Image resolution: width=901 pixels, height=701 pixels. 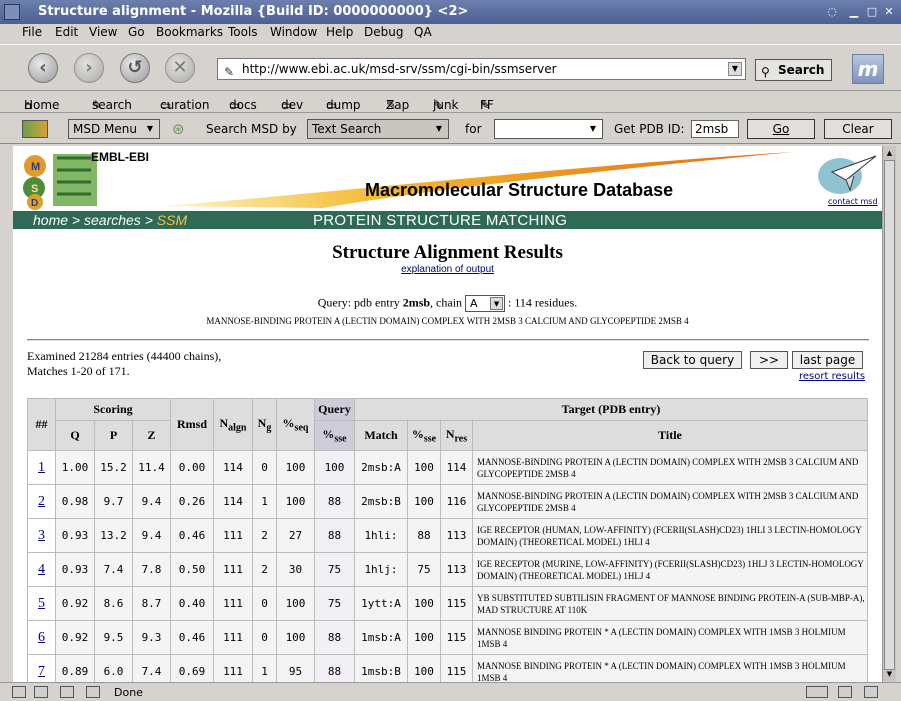 I want to click on cell-nres: 116, so click(x=456, y=501).